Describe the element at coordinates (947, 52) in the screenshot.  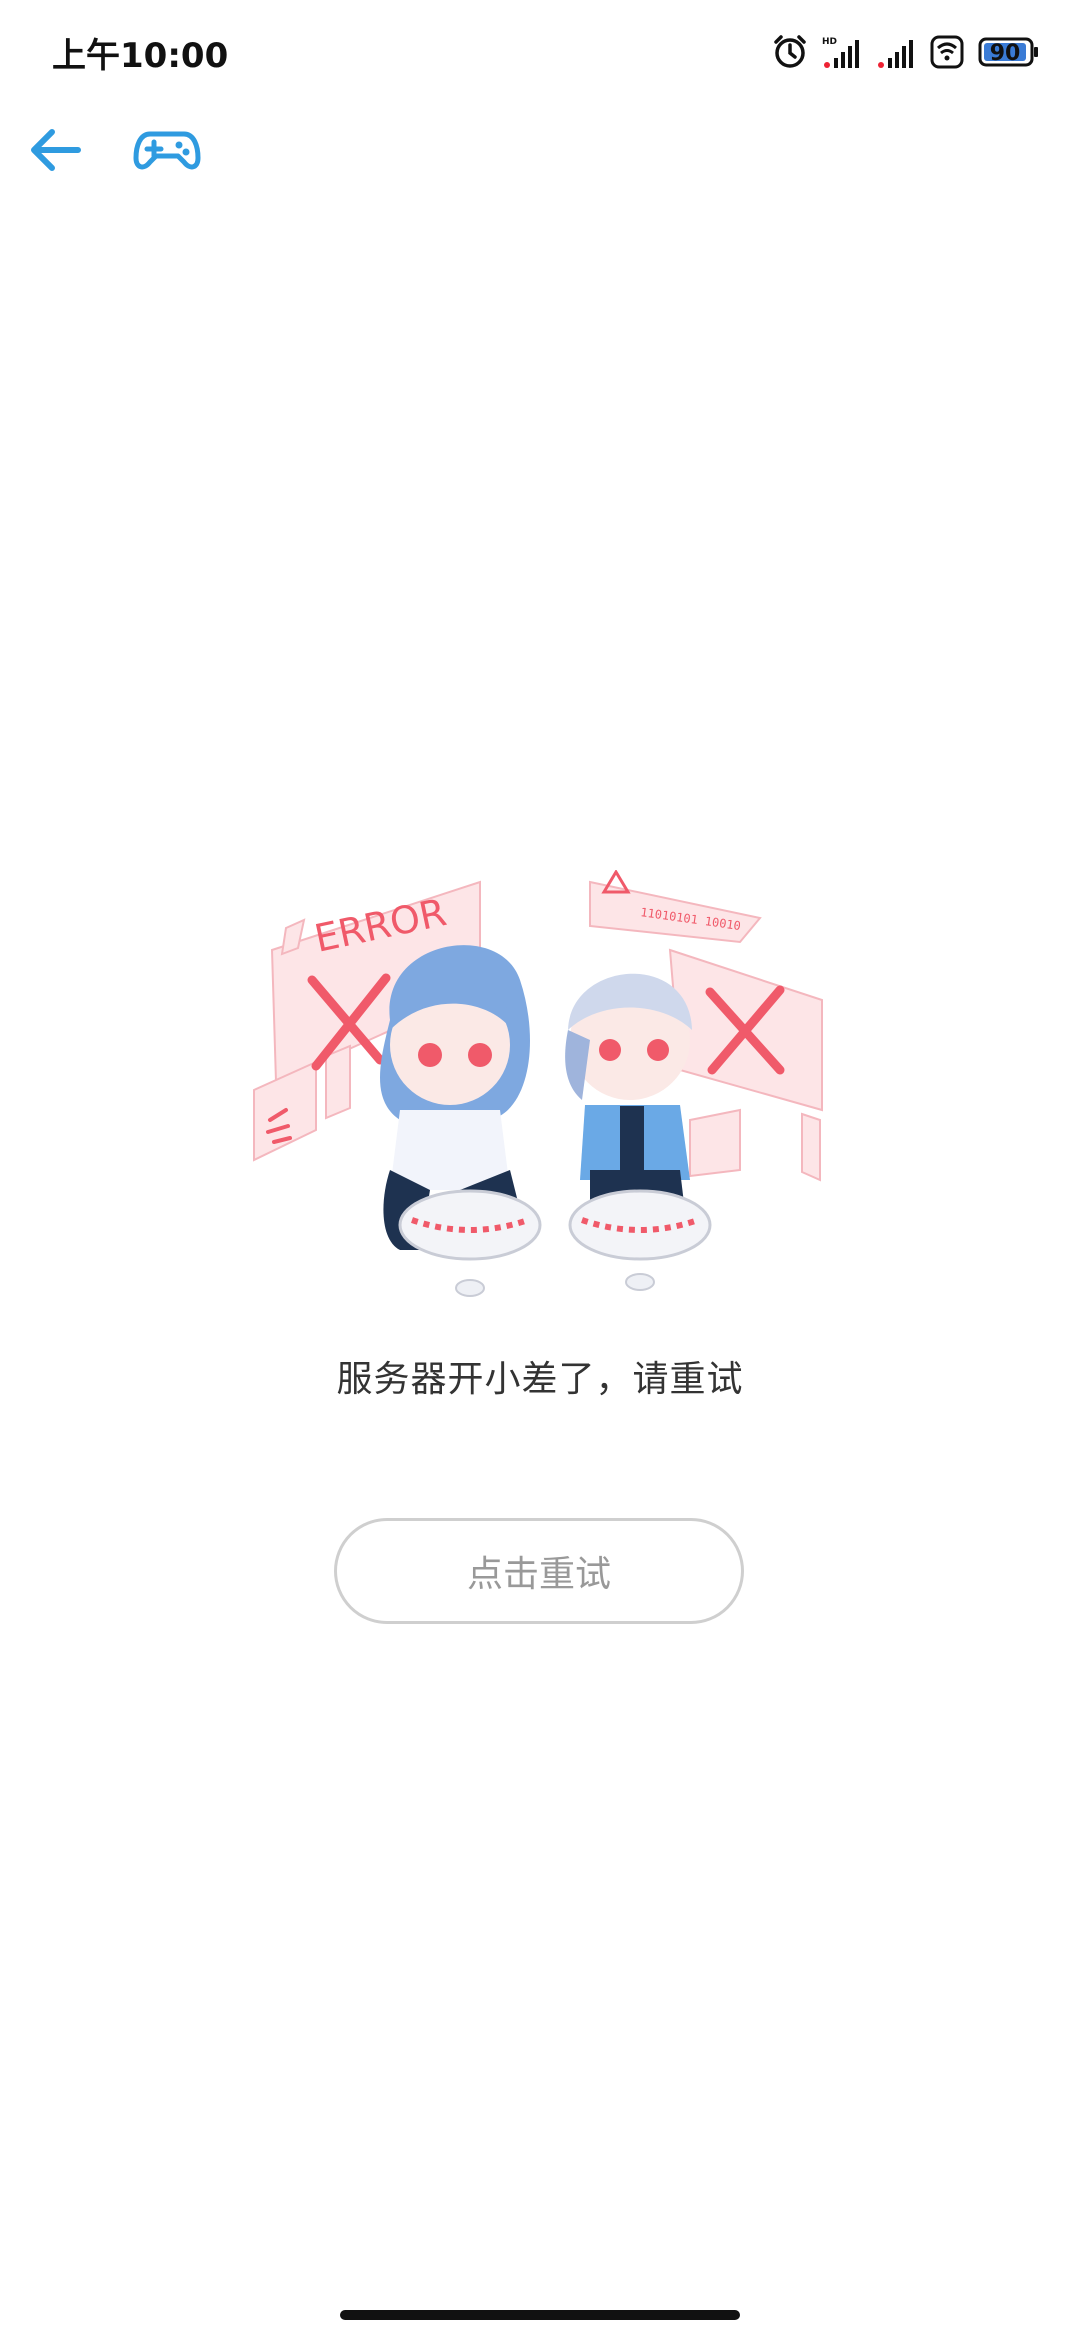
I see `wifi-icon` at that location.